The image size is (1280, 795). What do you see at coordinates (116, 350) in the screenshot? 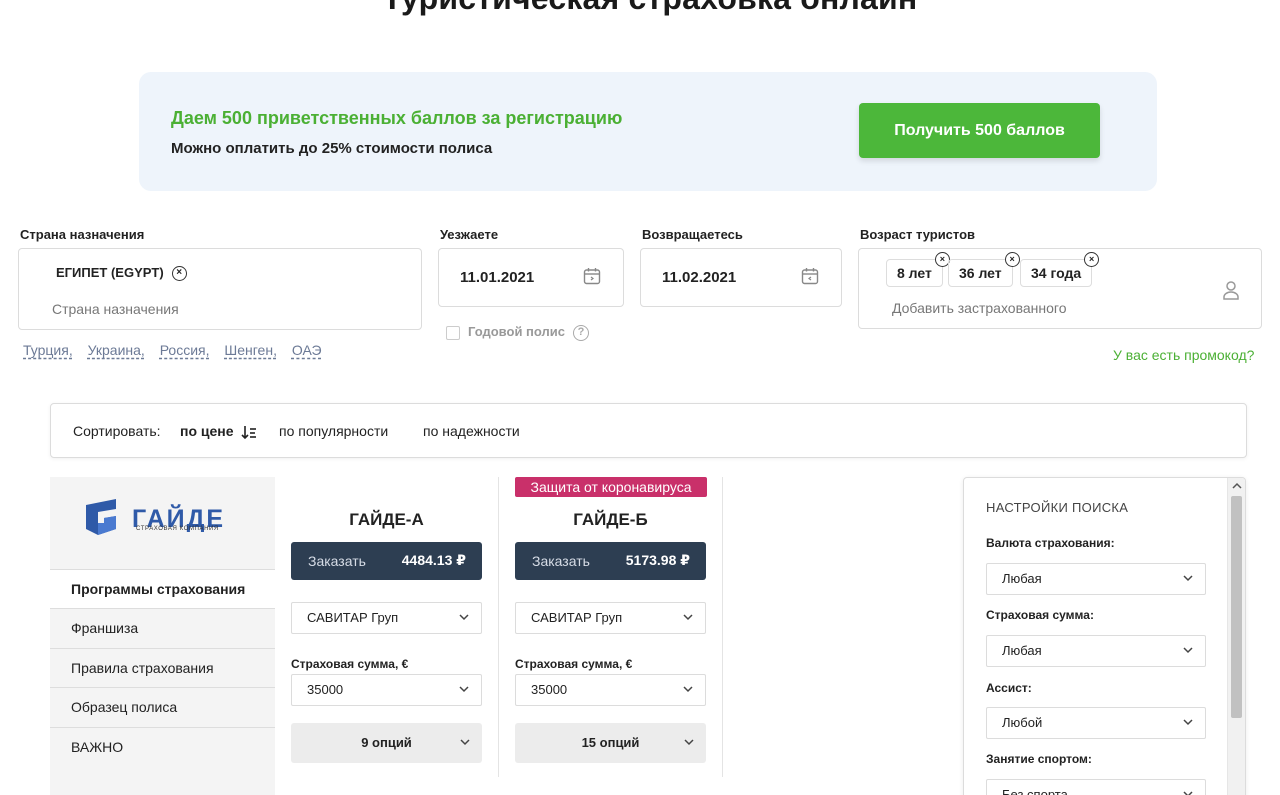
I see `quick-link-ukraine: Украина,` at bounding box center [116, 350].